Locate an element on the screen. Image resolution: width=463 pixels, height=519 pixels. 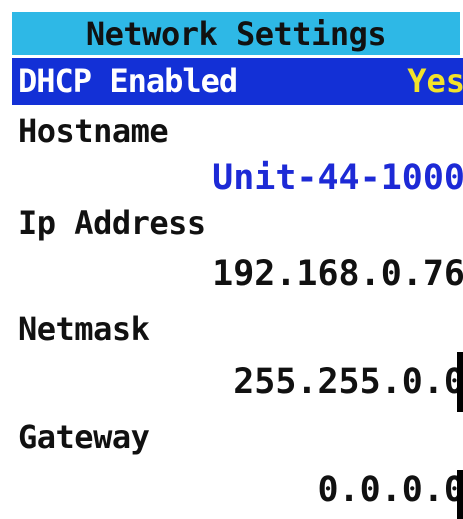
netmask-label: Netmask is located at coordinates (84, 329).